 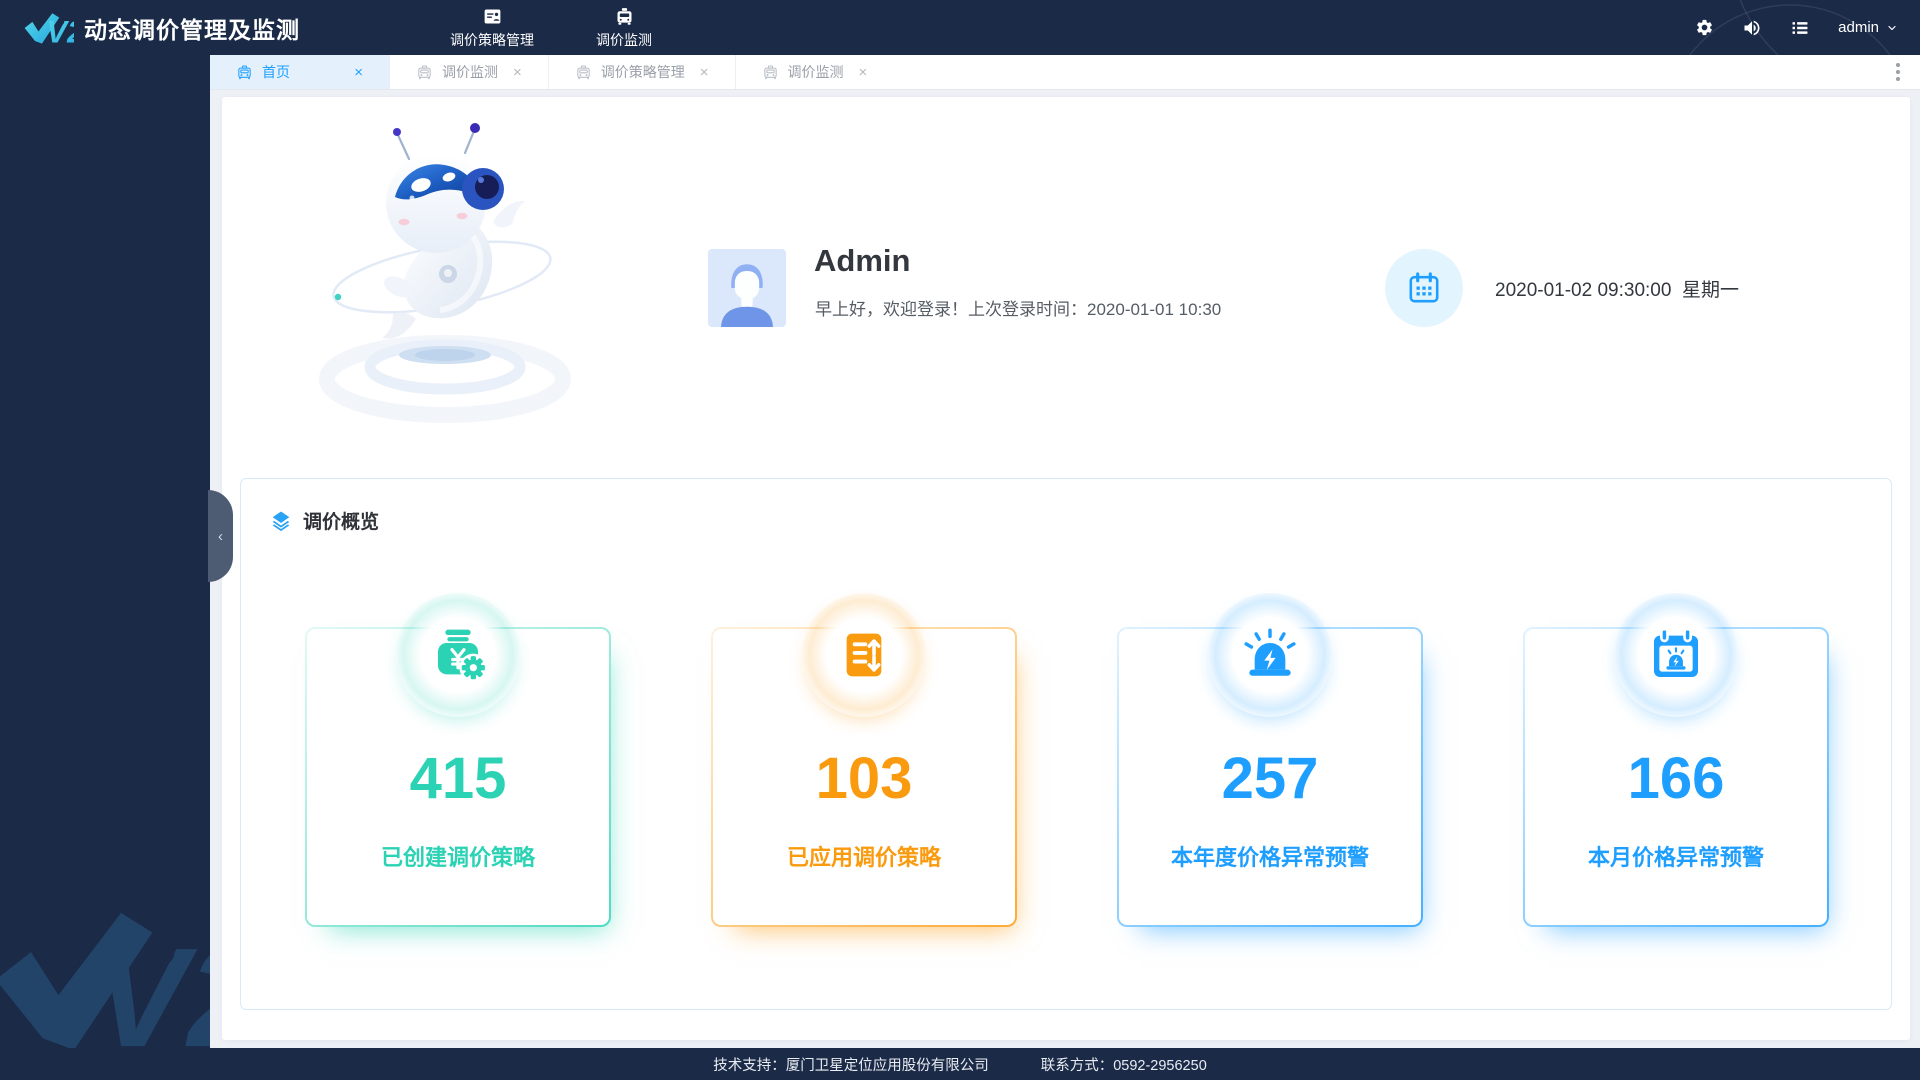 What do you see at coordinates (1123, 1065) in the screenshot?
I see `footer-contact-text: 联系方式：0592-2956250` at bounding box center [1123, 1065].